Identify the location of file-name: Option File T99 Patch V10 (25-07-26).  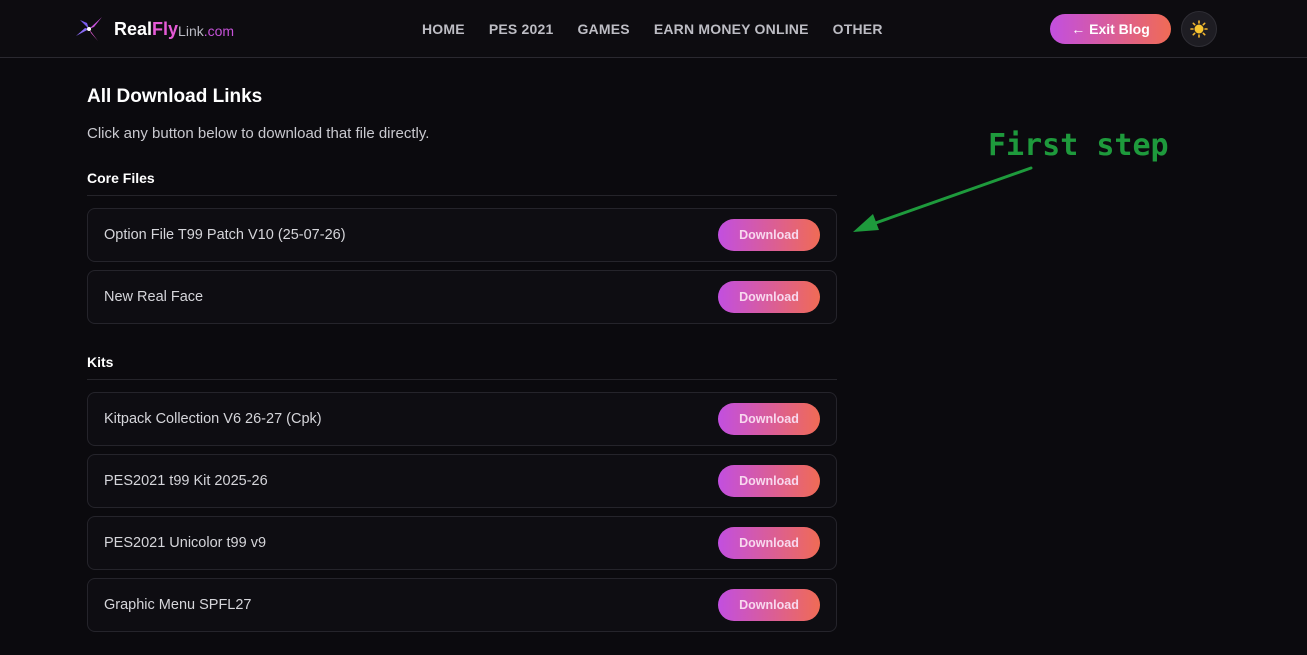
(225, 235).